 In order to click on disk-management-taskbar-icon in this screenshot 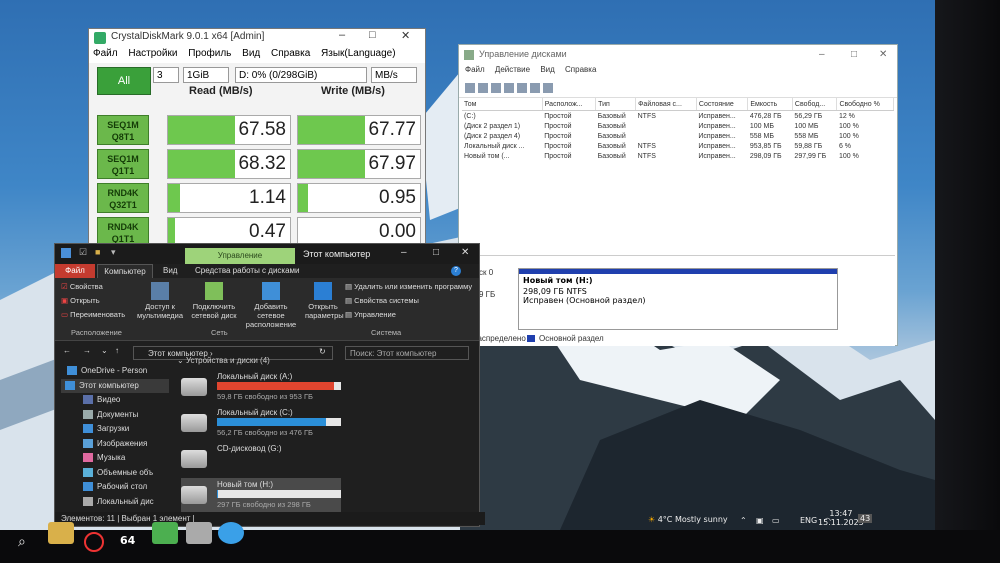, I will do `click(199, 533)`.